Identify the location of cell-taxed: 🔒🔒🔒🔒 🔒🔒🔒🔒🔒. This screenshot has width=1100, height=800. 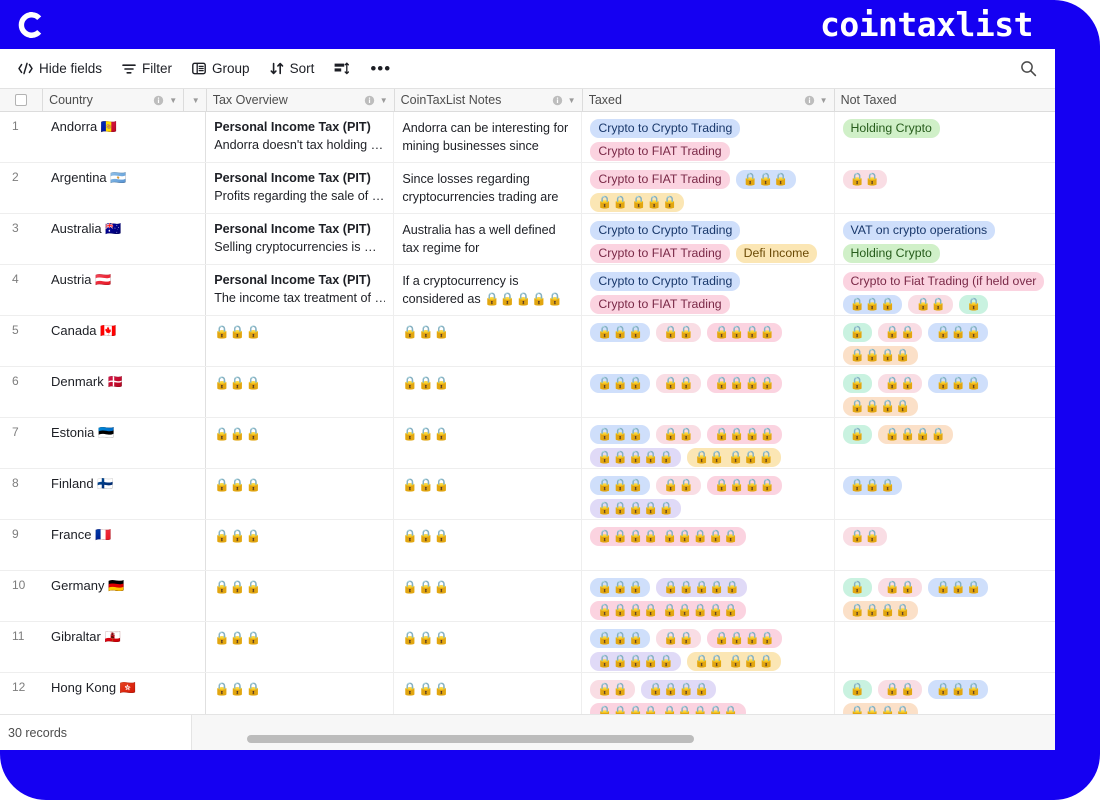
(708, 545).